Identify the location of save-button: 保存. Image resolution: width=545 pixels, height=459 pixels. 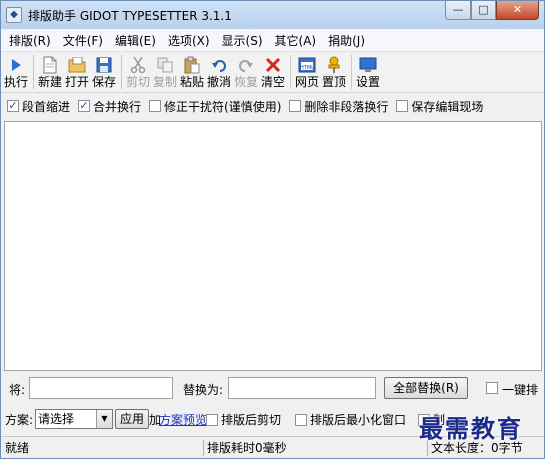
(104, 72).